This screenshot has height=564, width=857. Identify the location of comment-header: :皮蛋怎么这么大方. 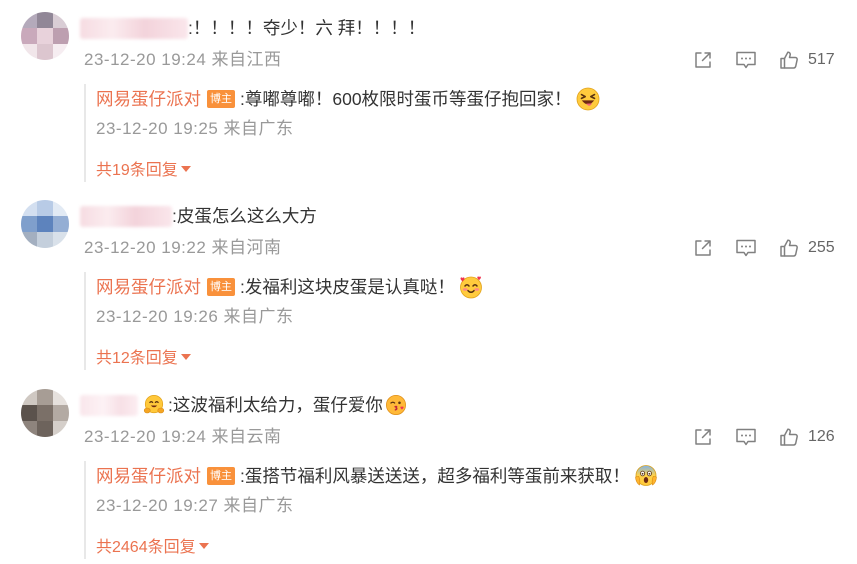
(198, 216).